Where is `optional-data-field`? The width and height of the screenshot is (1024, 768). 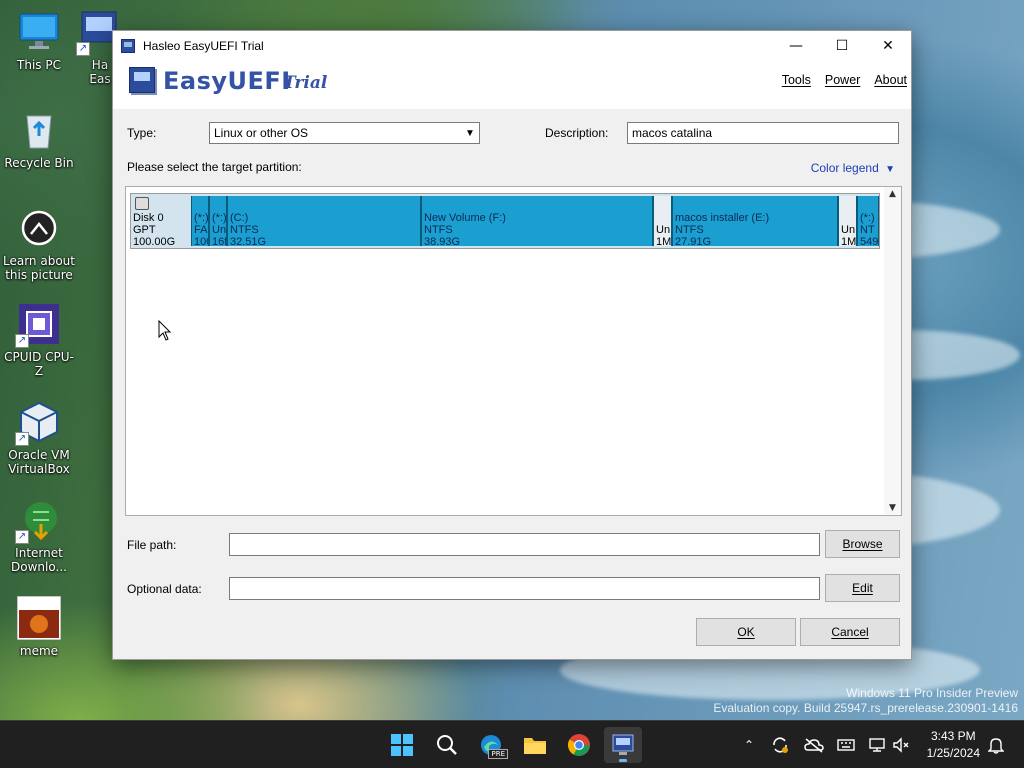
optional-data-field is located at coordinates (524, 588).